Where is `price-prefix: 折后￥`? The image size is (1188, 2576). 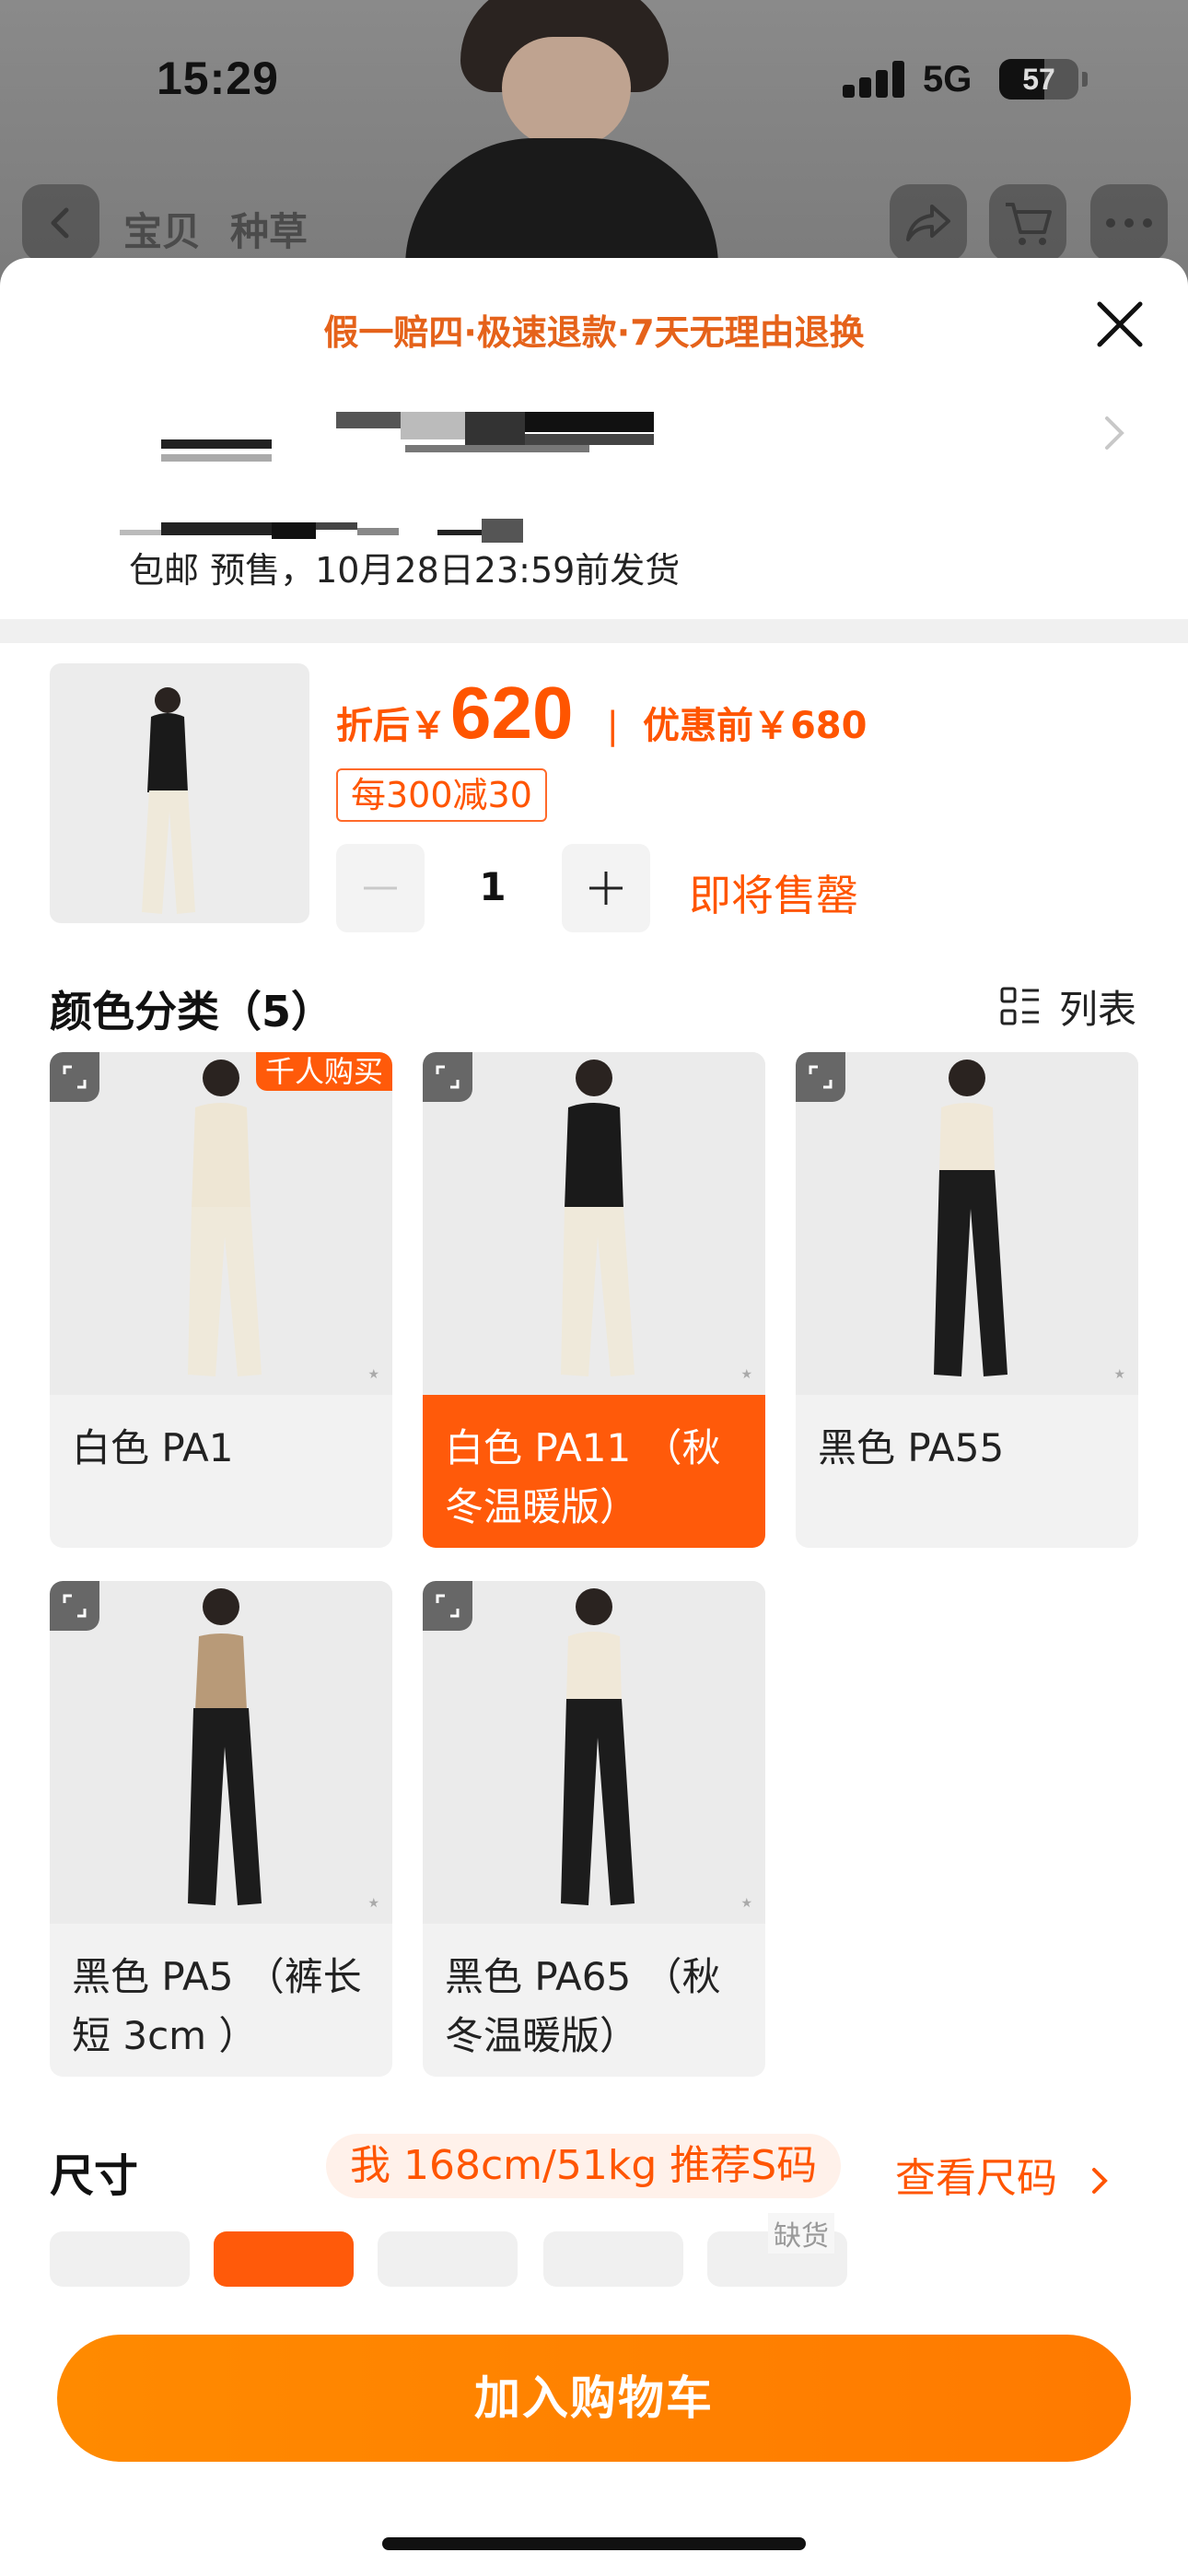 price-prefix: 折后￥ is located at coordinates (391, 726).